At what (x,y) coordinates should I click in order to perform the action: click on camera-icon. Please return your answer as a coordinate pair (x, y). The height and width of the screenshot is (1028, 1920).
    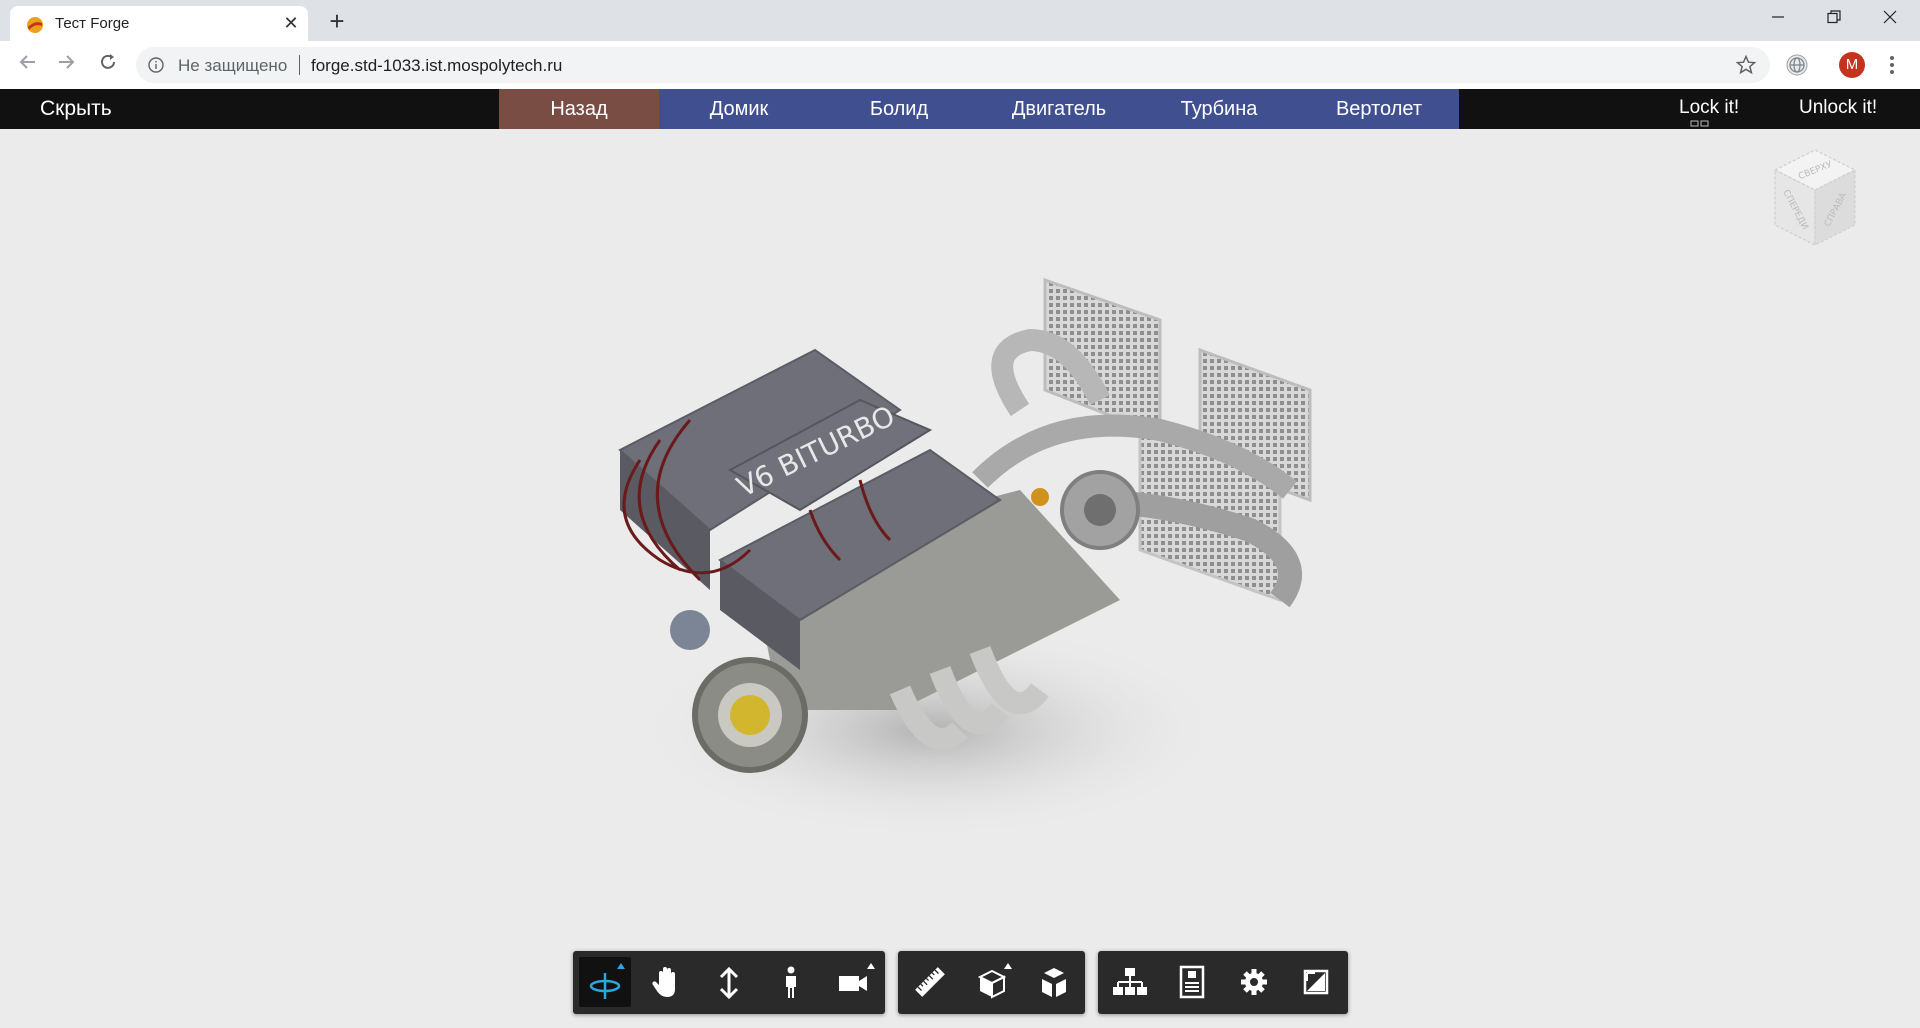
    Looking at the image, I should click on (857, 977).